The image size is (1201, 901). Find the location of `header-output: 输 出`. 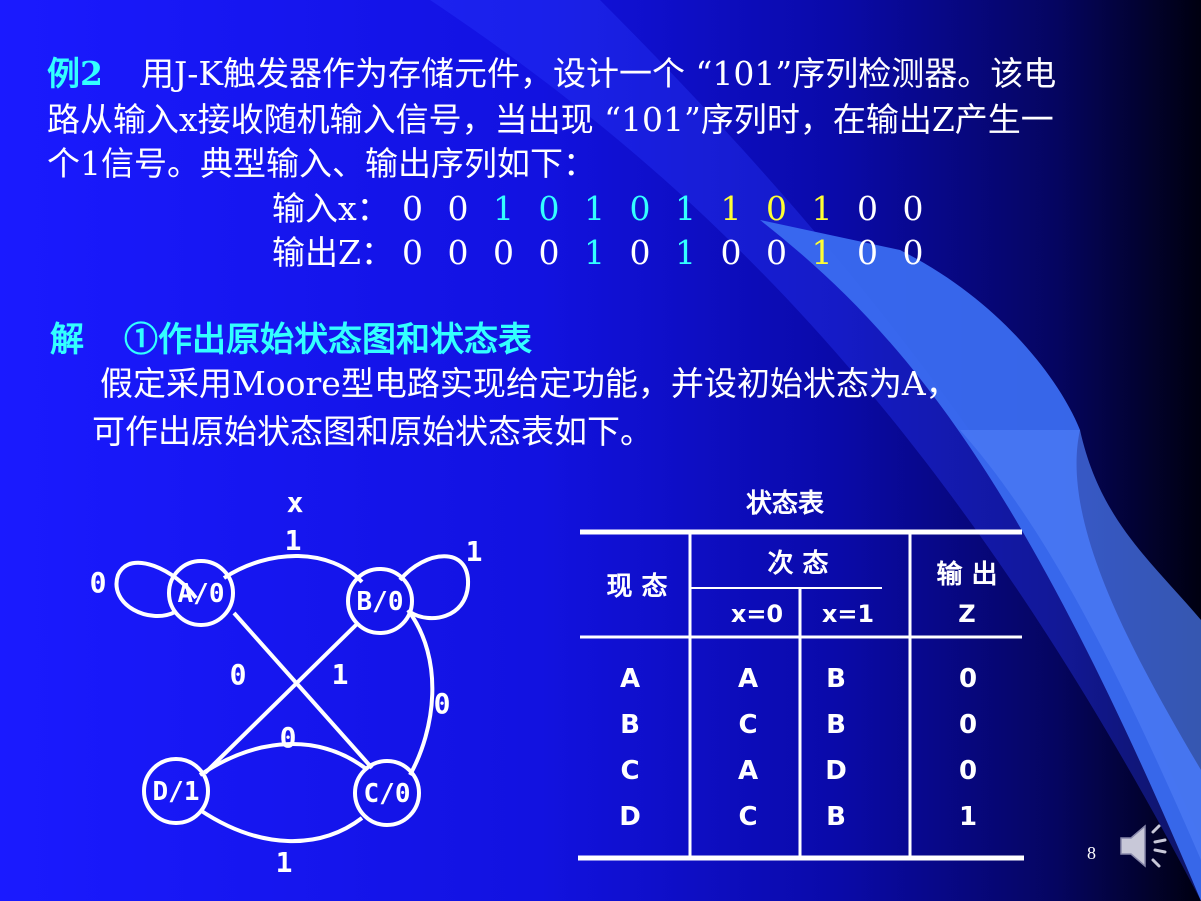

header-output: 输 出 is located at coordinates (966, 574).